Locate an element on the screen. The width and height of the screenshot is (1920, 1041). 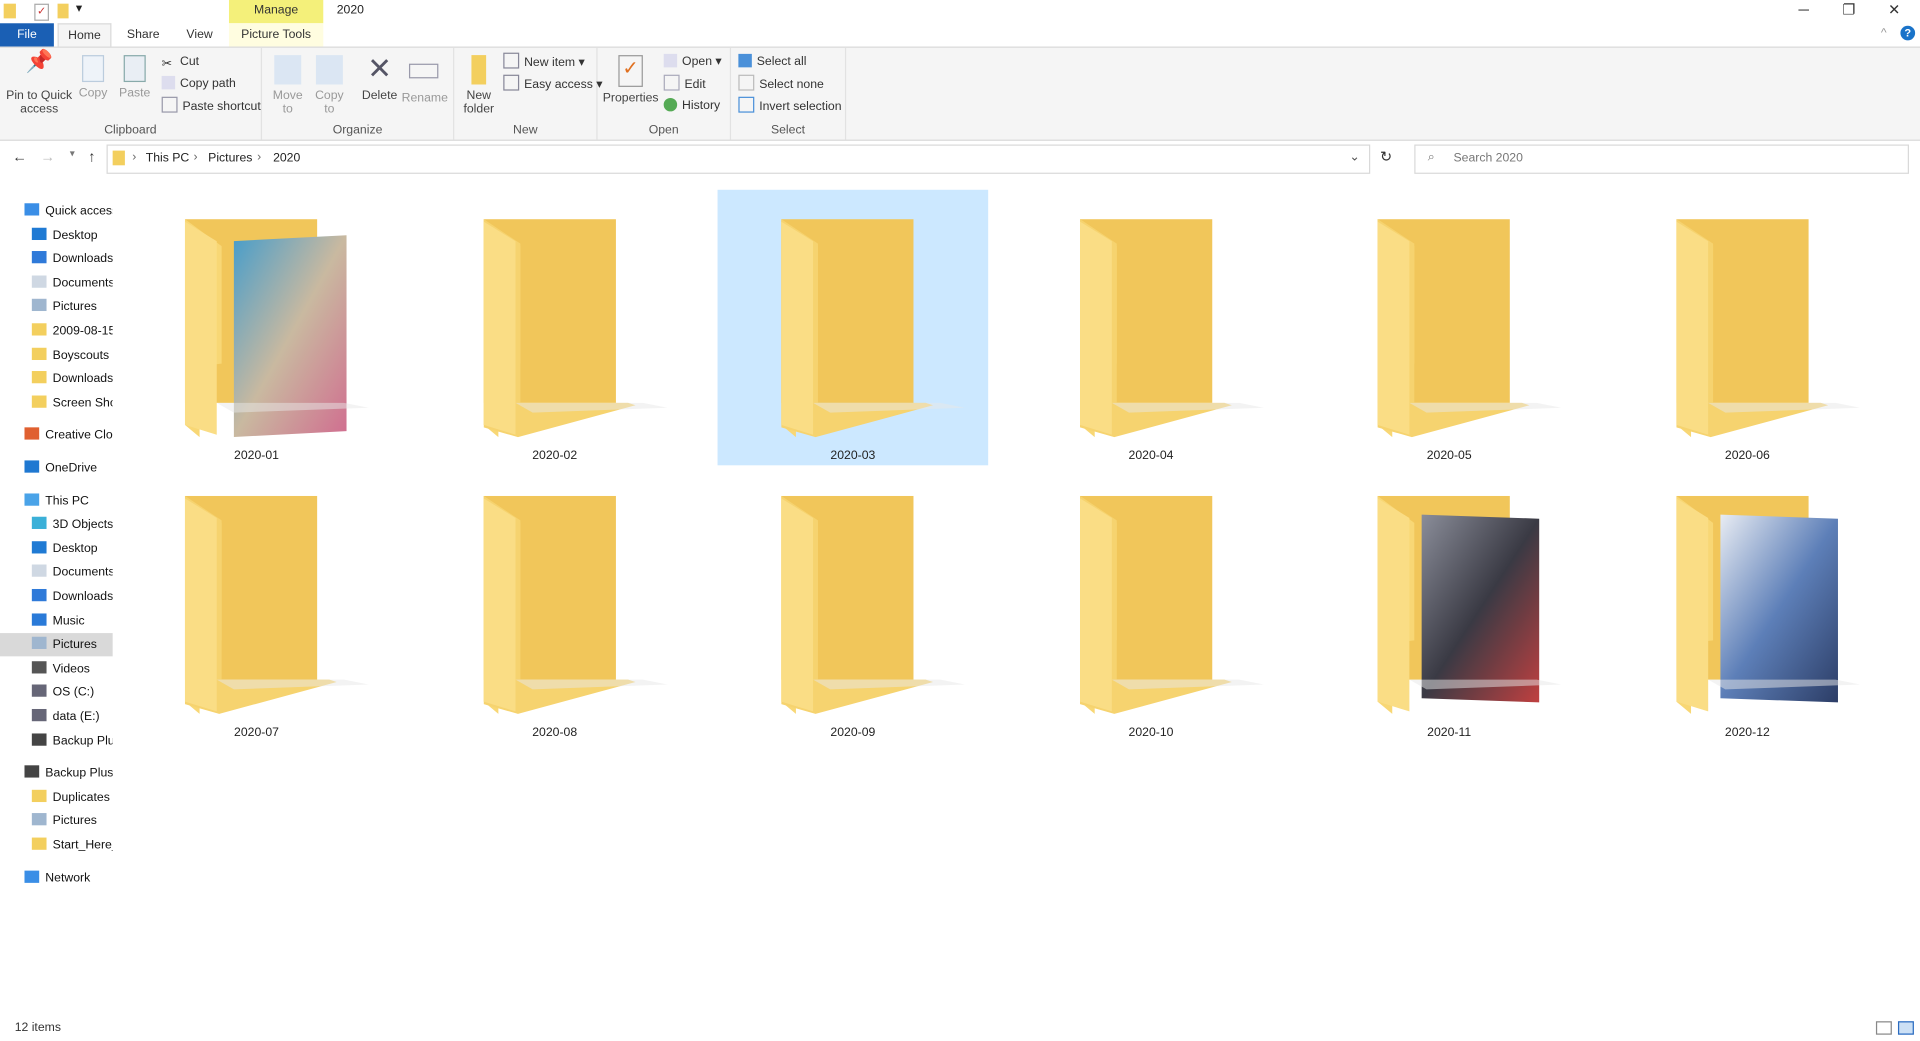
breadcrumb-2020: 2020 is located at coordinates (286, 158).